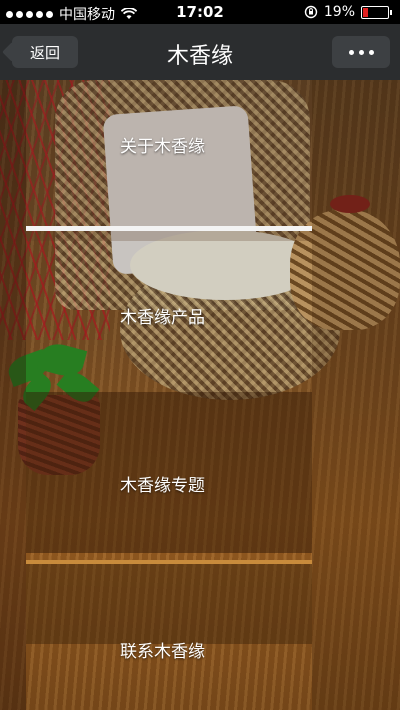 The height and width of the screenshot is (710, 400). What do you see at coordinates (200, 12) in the screenshot?
I see `status-bar: 中国移动 17:02 19%` at bounding box center [200, 12].